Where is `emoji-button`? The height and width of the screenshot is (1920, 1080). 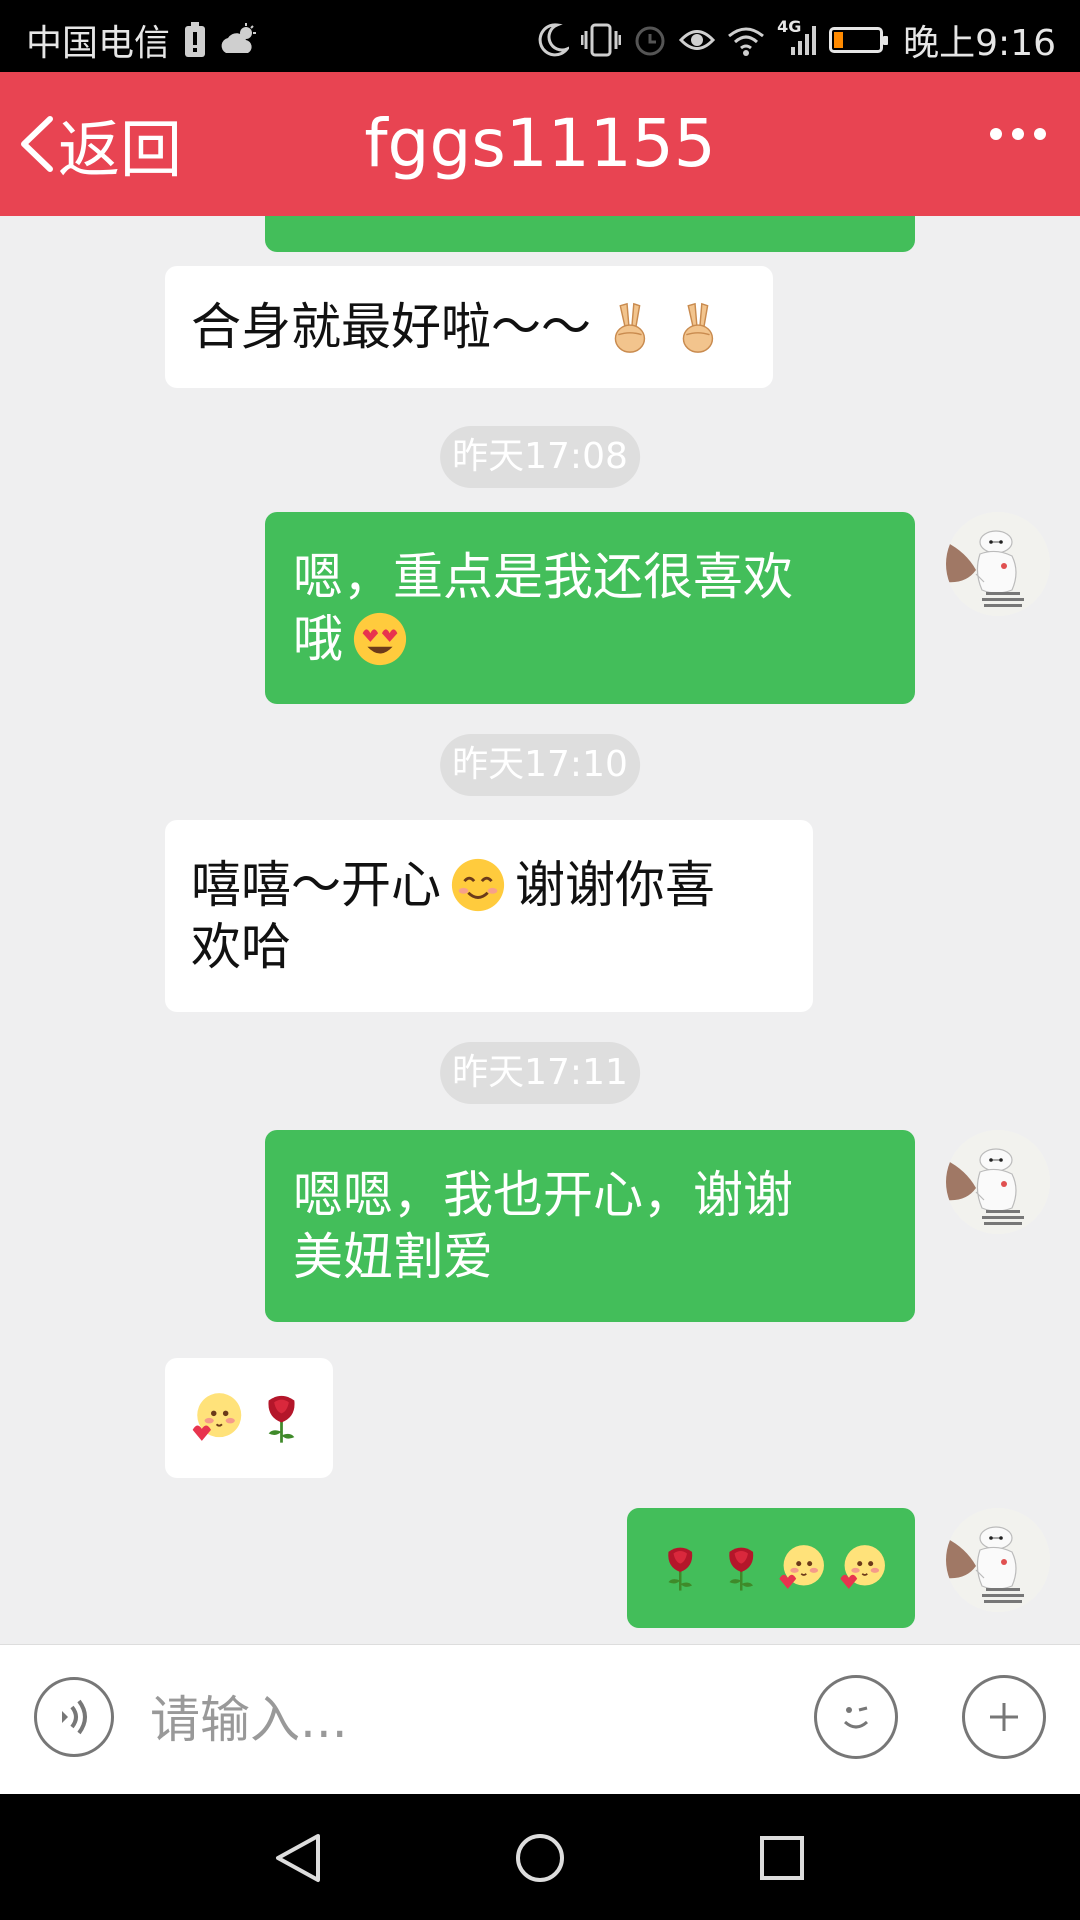 emoji-button is located at coordinates (856, 1717).